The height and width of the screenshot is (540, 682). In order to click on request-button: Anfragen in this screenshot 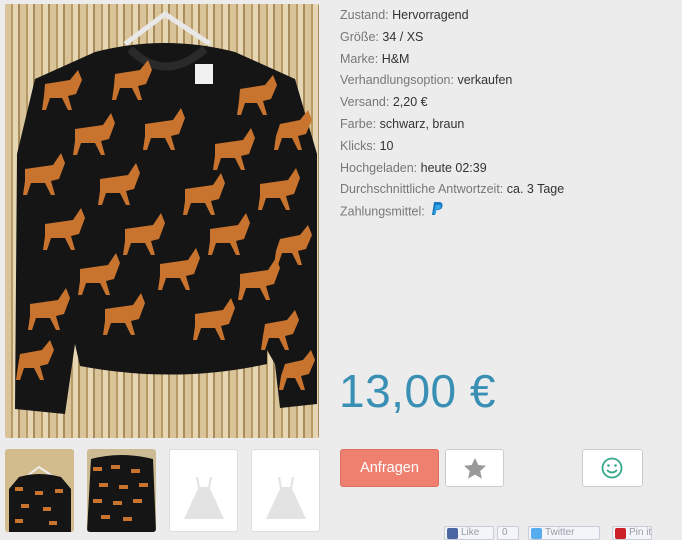, I will do `click(389, 468)`.